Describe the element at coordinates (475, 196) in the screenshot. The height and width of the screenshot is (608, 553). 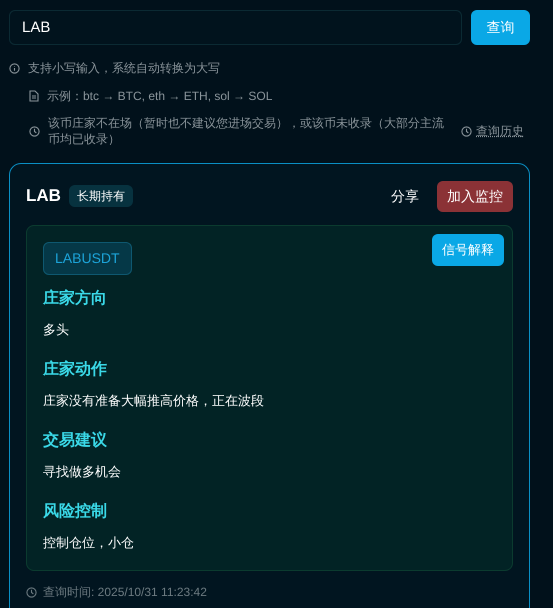
I see `add-monitor-button: 加入监控` at that location.